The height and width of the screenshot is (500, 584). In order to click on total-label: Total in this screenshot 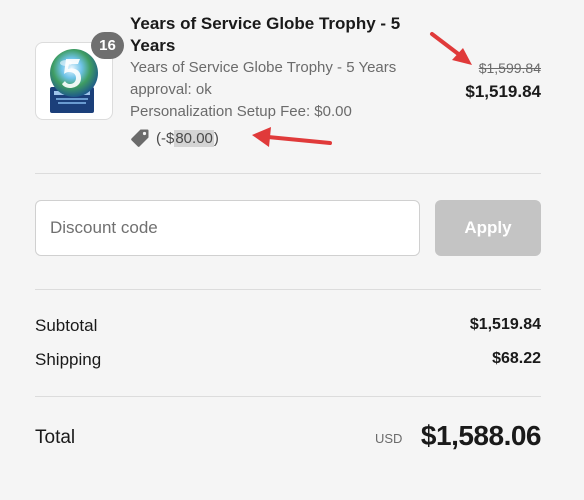, I will do `click(55, 437)`.